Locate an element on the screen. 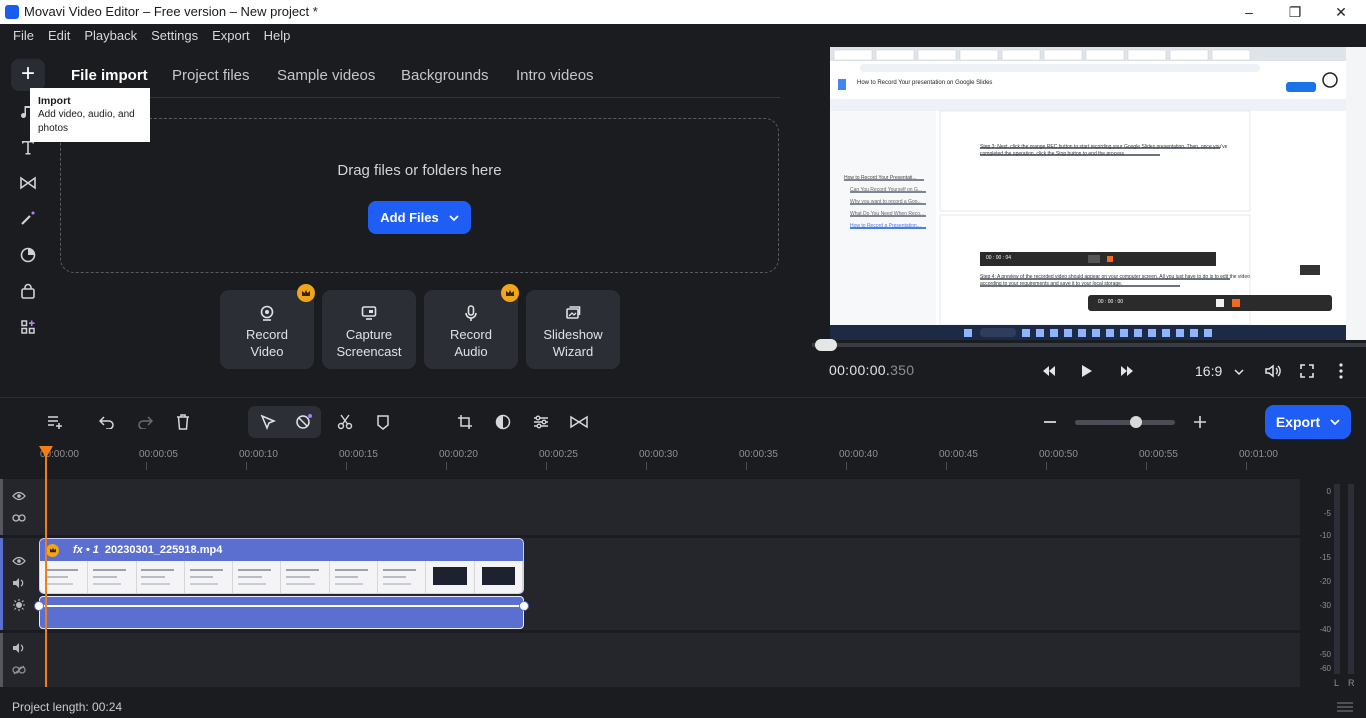  crop-icon is located at coordinates (465, 422).